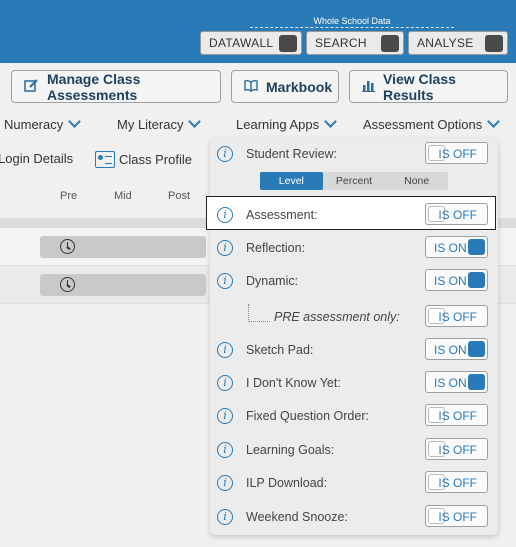 This screenshot has width=516, height=547. Describe the element at coordinates (292, 154) in the screenshot. I see `student-review-label: Student Review:` at that location.